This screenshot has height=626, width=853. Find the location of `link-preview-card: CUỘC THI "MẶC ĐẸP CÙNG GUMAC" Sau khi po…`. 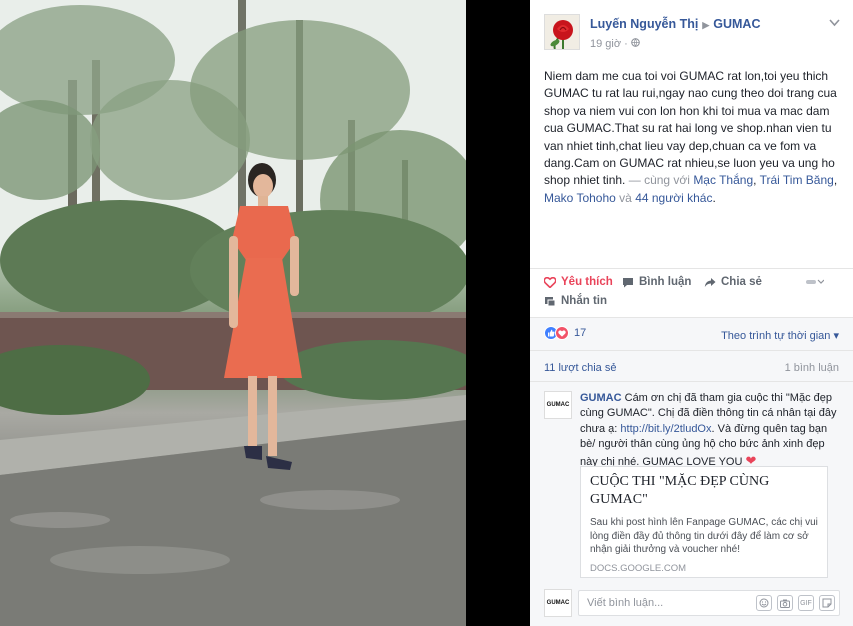

link-preview-card: CUỘC THI "MẶC ĐẸP CÙNG GUMAC" Sau khi po… is located at coordinates (704, 522).